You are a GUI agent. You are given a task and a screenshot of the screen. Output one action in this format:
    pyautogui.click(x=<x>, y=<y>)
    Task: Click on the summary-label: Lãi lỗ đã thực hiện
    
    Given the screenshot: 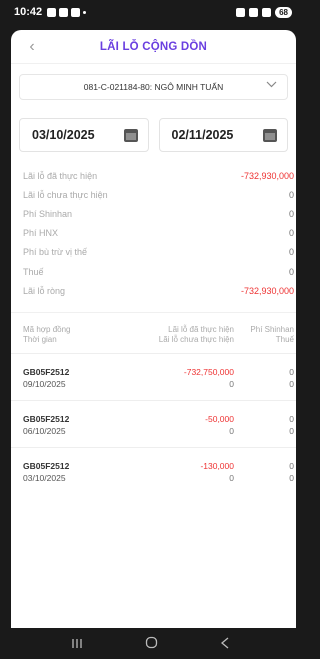 What is the action you would take?
    pyautogui.click(x=60, y=175)
    